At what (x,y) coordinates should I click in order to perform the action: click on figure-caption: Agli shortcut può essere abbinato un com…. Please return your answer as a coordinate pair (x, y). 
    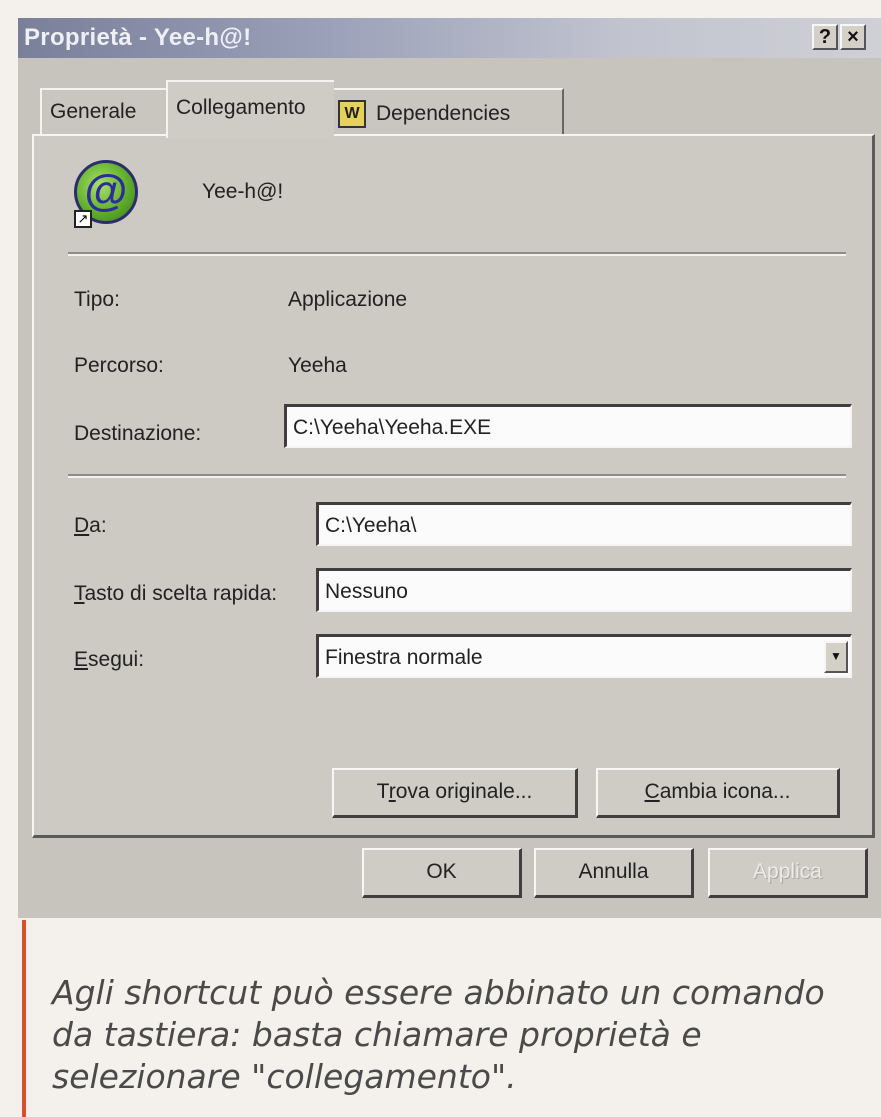
    Looking at the image, I should click on (438, 1034).